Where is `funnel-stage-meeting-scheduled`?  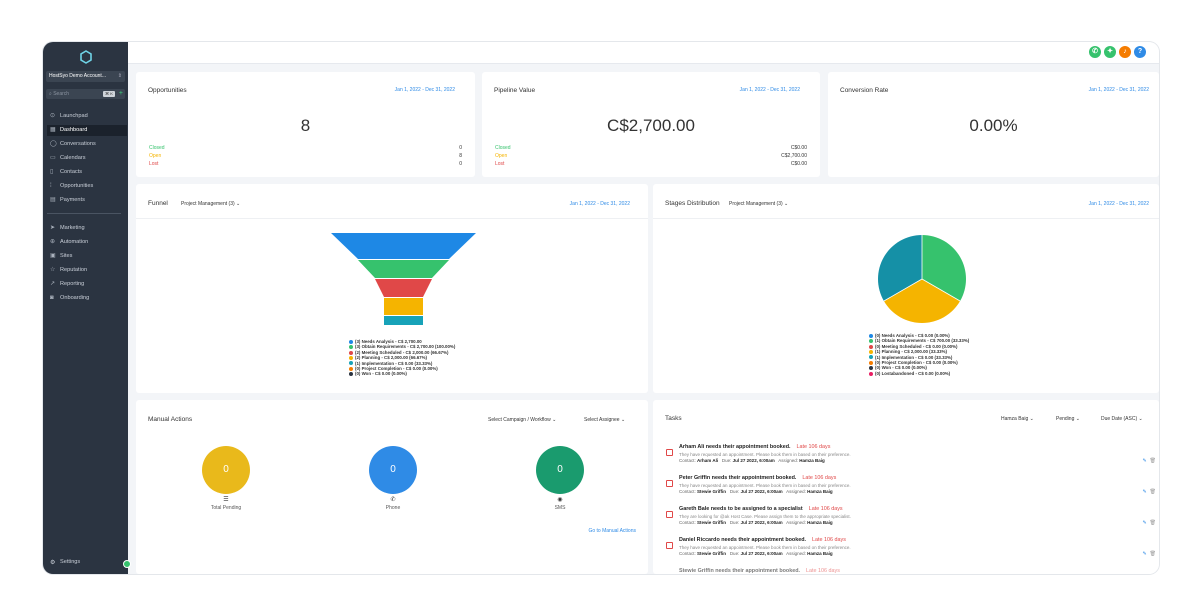
funnel-stage-meeting-scheduled is located at coordinates (403, 288).